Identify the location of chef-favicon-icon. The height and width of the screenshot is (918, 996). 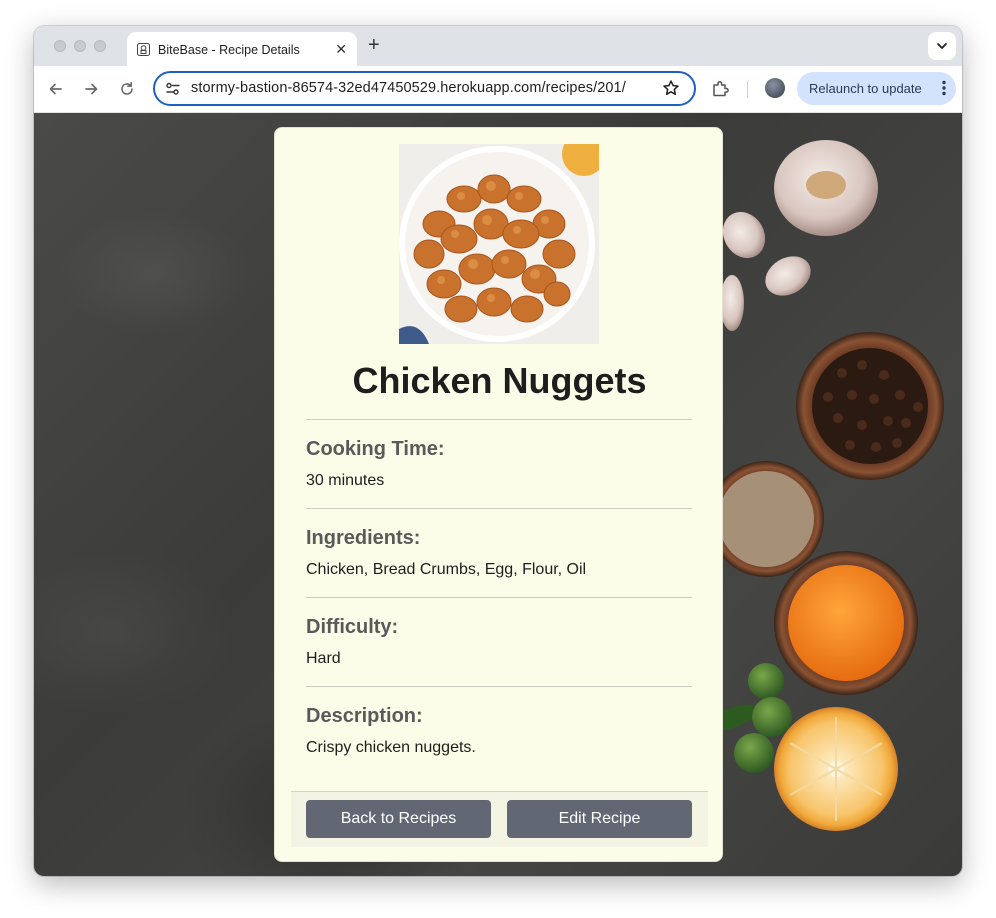
(143, 49).